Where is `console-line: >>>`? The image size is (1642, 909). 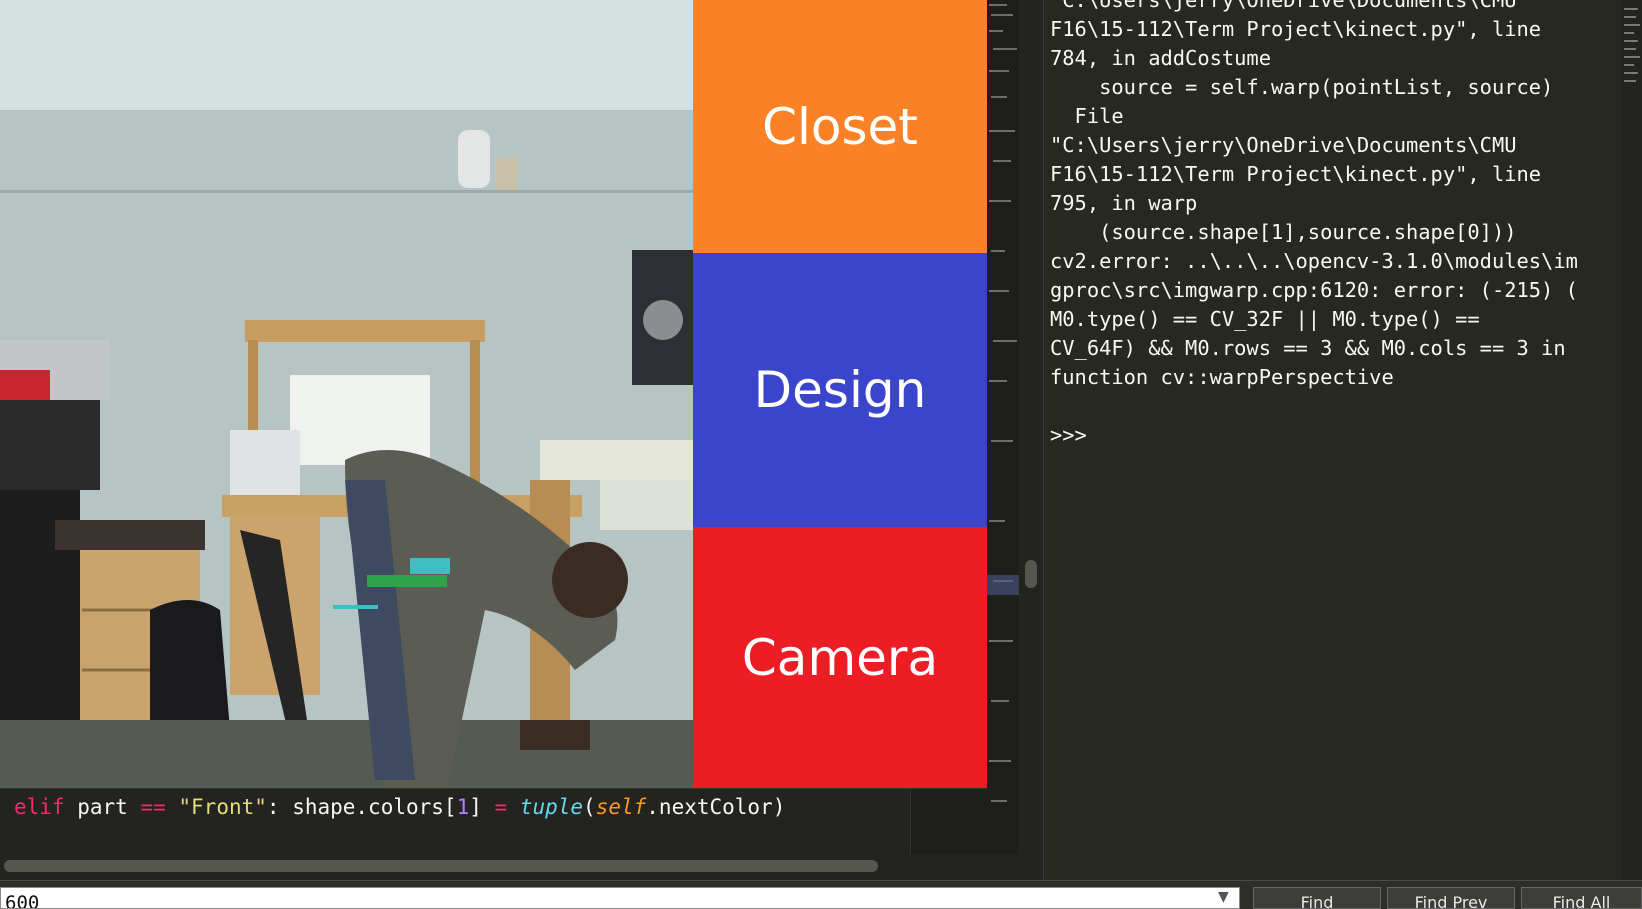
console-line: >>> is located at coordinates (1068, 435).